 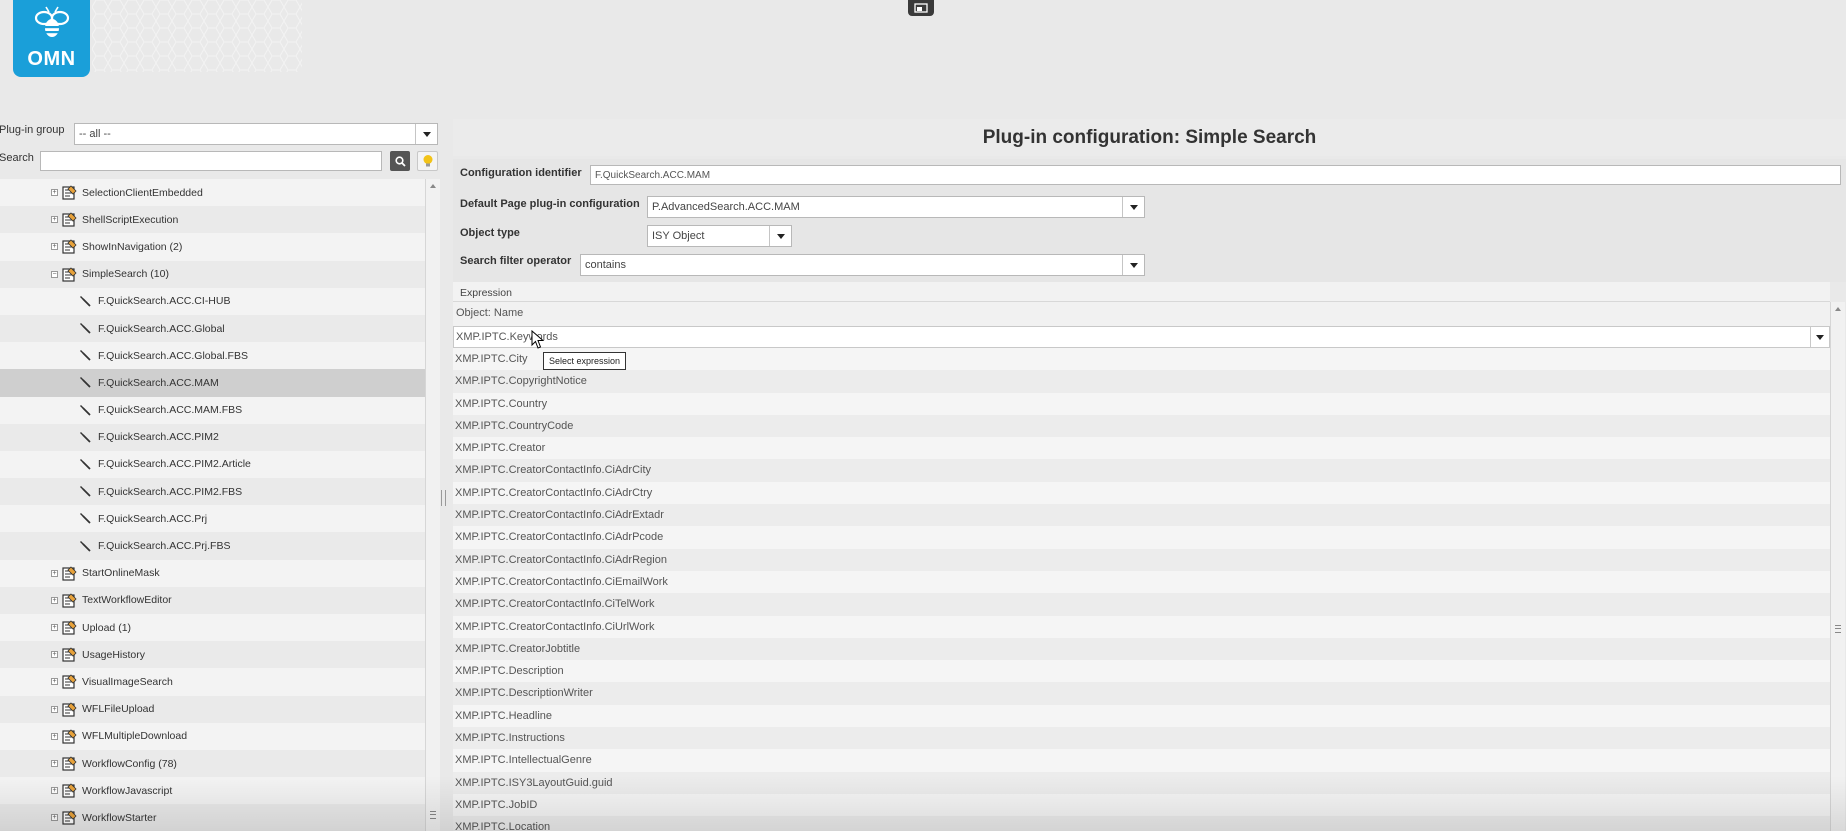 I want to click on expression-option: XMP.IPTC.CreatorContactInfo.CiEmailWork, so click(x=1141, y=582).